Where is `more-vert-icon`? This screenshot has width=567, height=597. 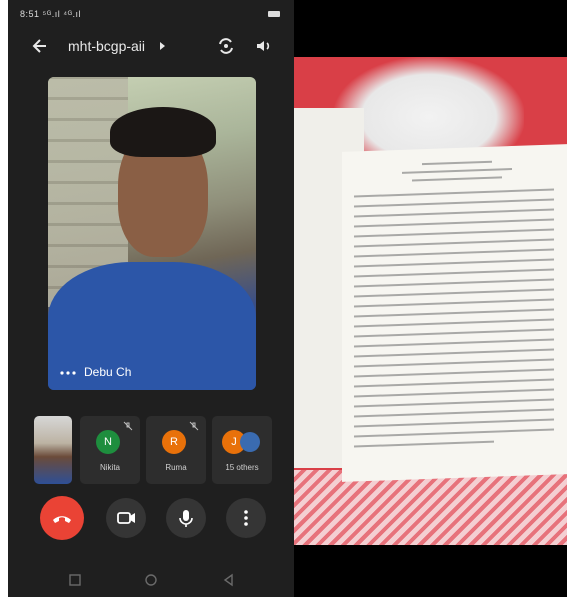
more-vert-icon is located at coordinates (246, 518).